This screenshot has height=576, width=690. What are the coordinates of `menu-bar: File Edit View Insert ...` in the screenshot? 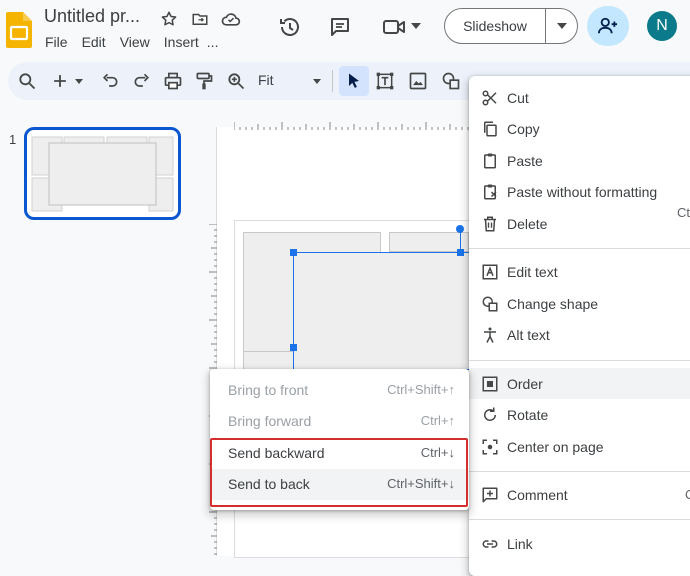 It's located at (131, 42).